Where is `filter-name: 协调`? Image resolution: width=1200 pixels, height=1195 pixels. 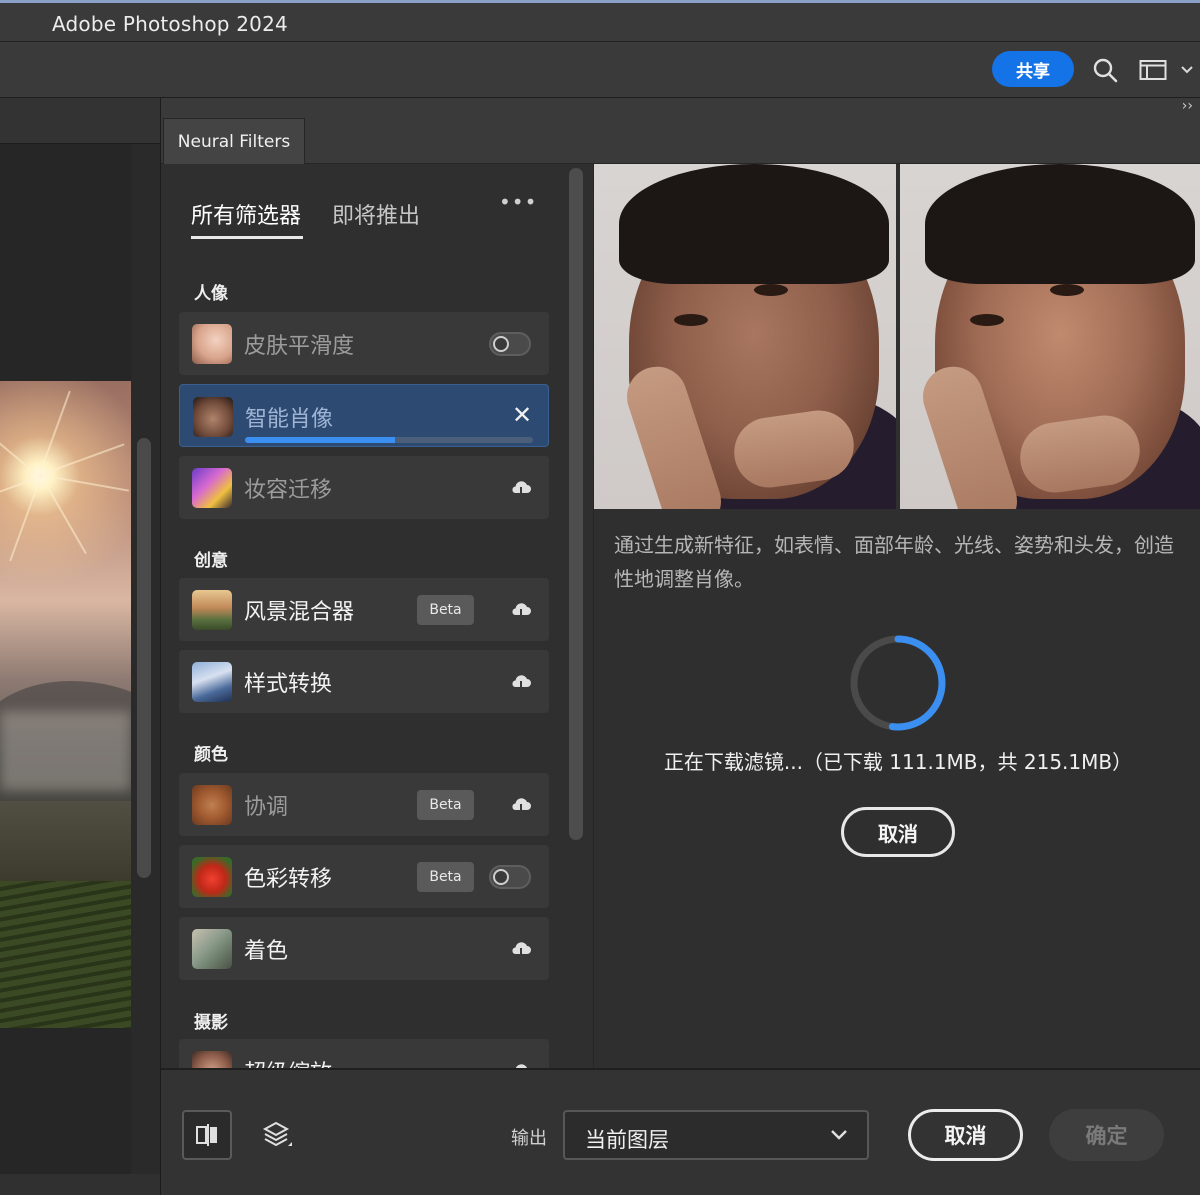
filter-name: 协调 is located at coordinates (266, 807).